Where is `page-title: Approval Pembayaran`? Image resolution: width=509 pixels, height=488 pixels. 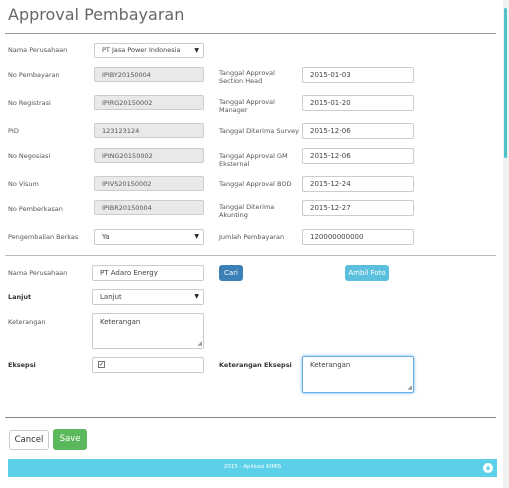
page-title: Approval Pembayaran is located at coordinates (96, 14).